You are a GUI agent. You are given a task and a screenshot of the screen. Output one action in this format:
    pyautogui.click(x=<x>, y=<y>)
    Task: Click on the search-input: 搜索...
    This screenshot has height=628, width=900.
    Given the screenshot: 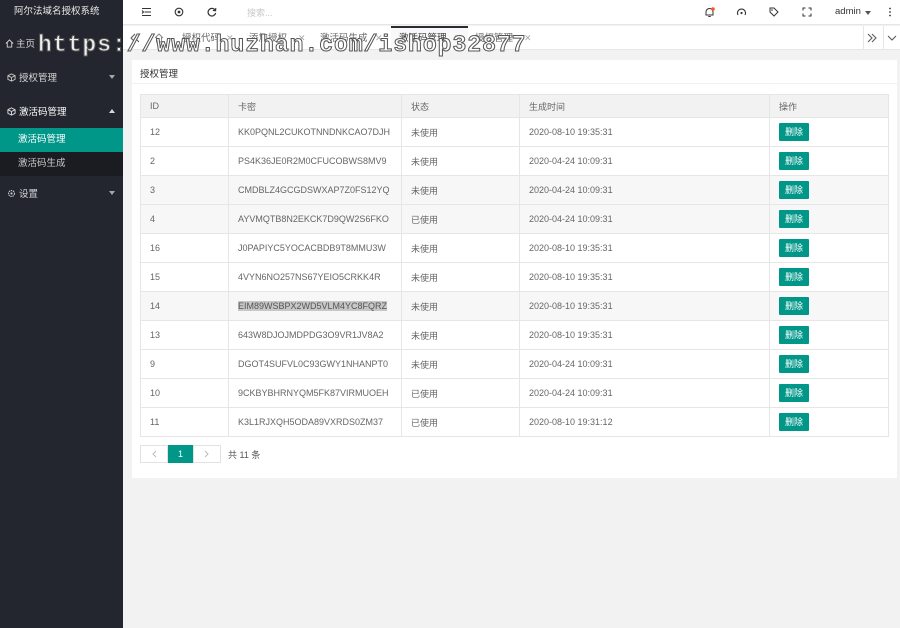 What is the action you would take?
    pyautogui.click(x=260, y=12)
    